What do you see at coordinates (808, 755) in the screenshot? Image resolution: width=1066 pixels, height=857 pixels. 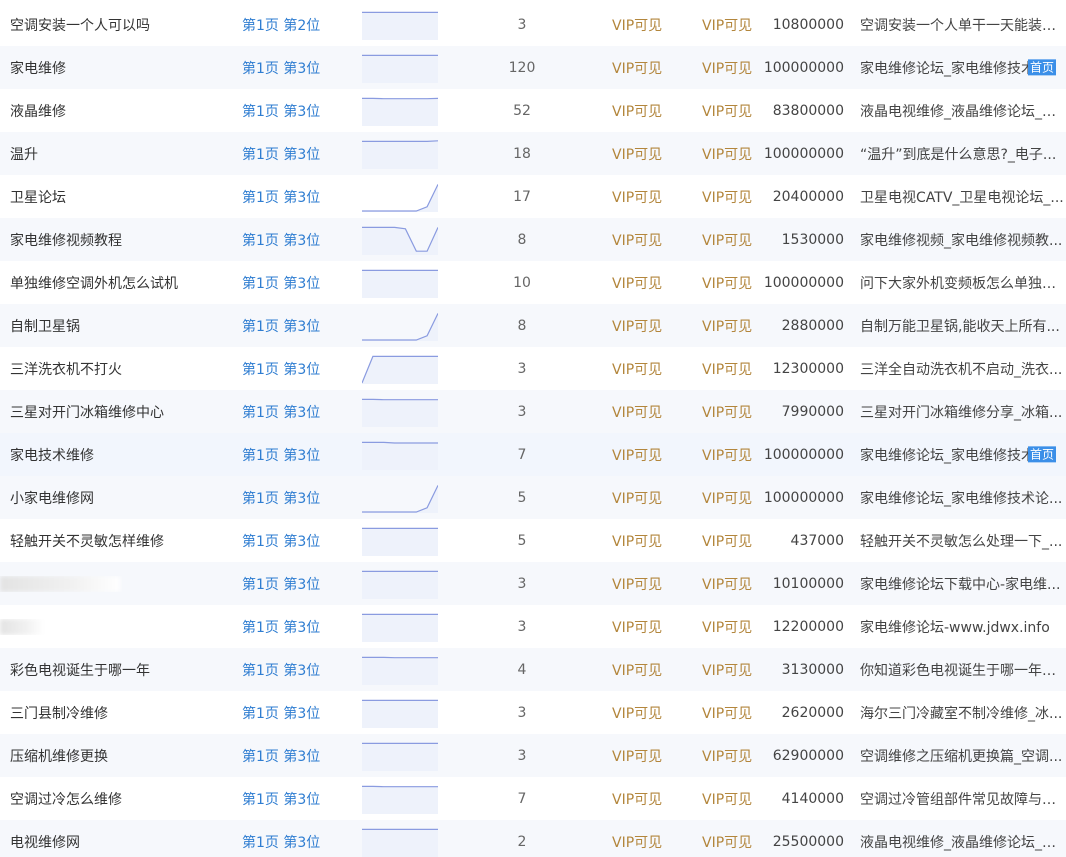 I see `index-cell: 62900000` at bounding box center [808, 755].